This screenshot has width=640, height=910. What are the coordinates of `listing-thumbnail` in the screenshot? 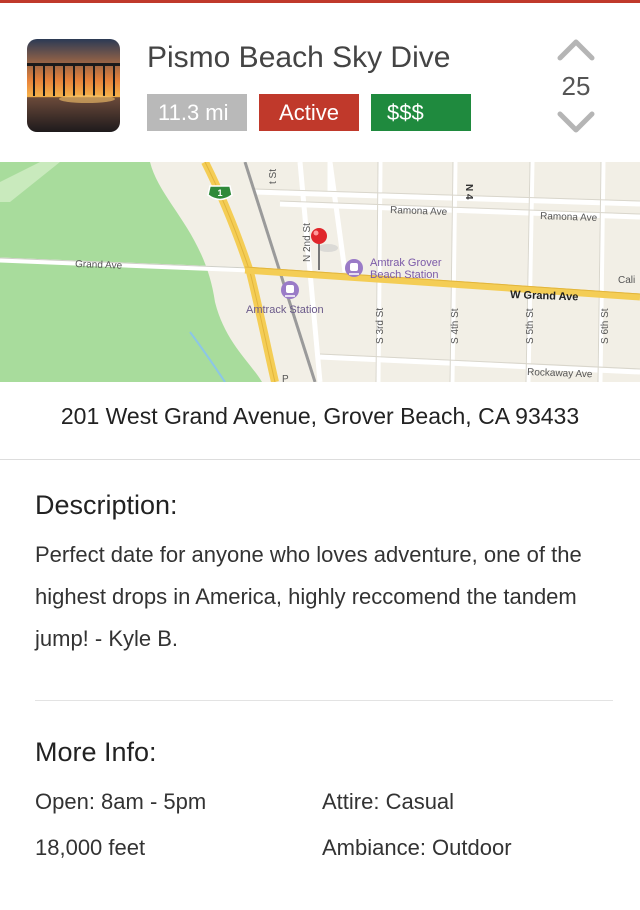 It's located at (73, 85).